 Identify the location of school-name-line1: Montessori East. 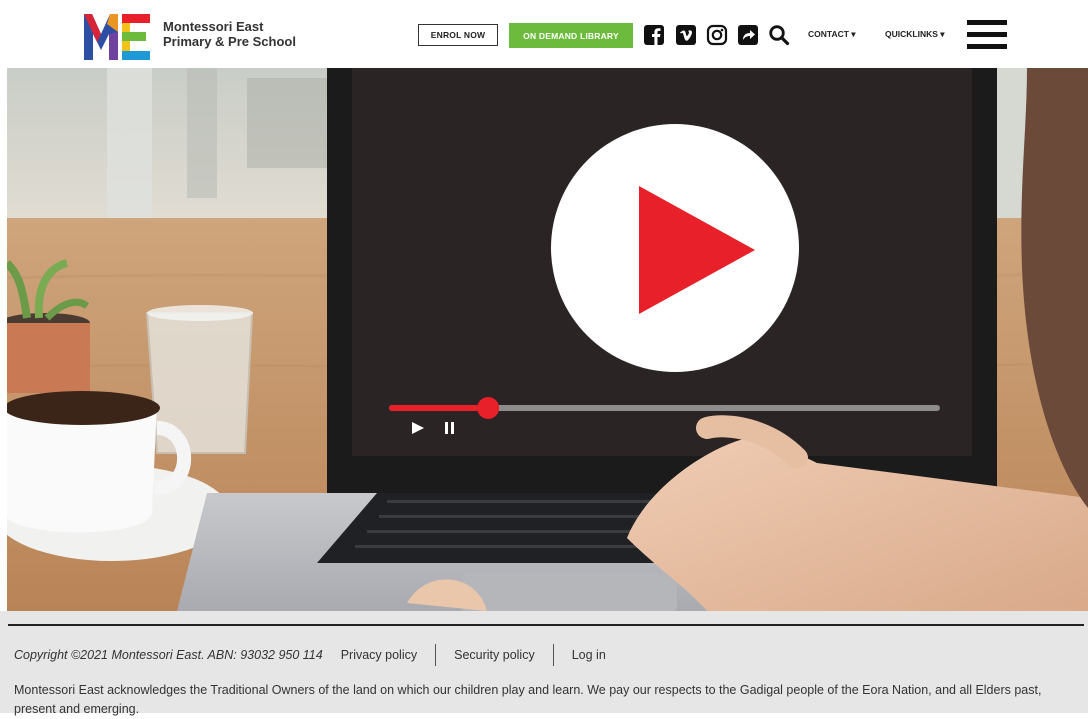
(213, 26).